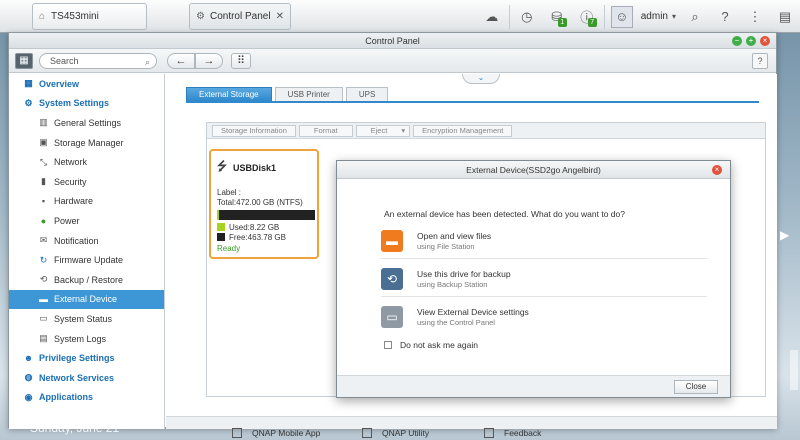  Describe the element at coordinates (604, 16) in the screenshot. I see `divider` at that location.